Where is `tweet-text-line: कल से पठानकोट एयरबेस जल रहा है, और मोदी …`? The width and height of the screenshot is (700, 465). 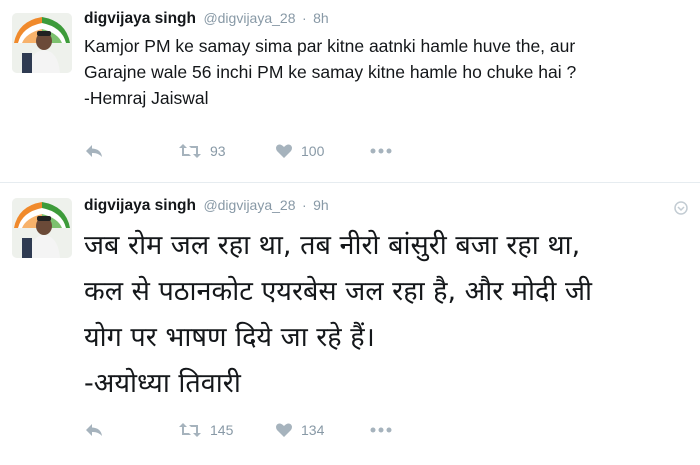 tweet-text-line: कल से पठानकोट एयरबेस जल रहा है, और मोदी … is located at coordinates (338, 291).